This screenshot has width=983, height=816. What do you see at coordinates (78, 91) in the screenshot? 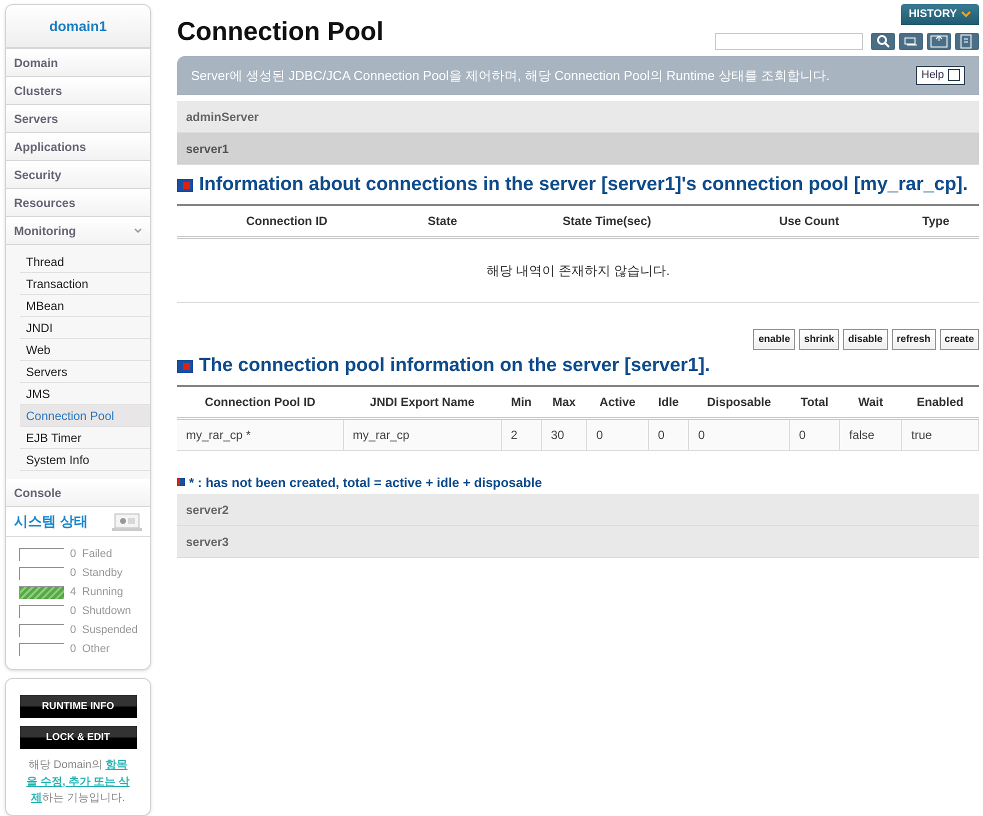
I see `sidebar-item: Clusters` at bounding box center [78, 91].